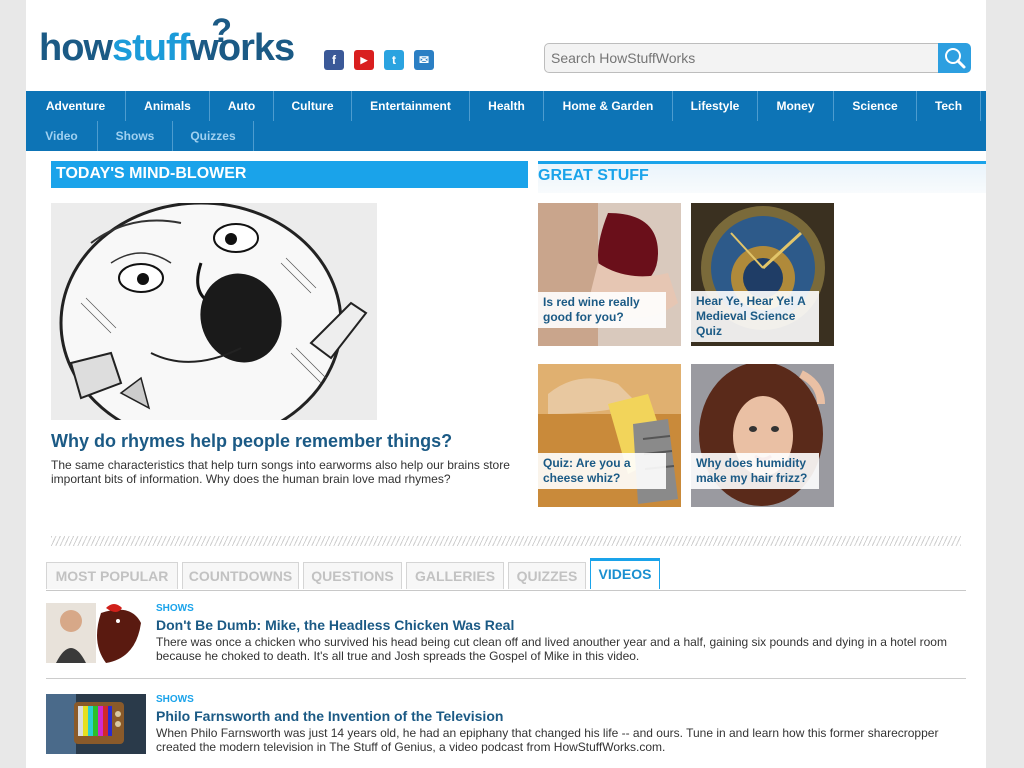  I want to click on humpty-dumpty-illustration, so click(214, 311).